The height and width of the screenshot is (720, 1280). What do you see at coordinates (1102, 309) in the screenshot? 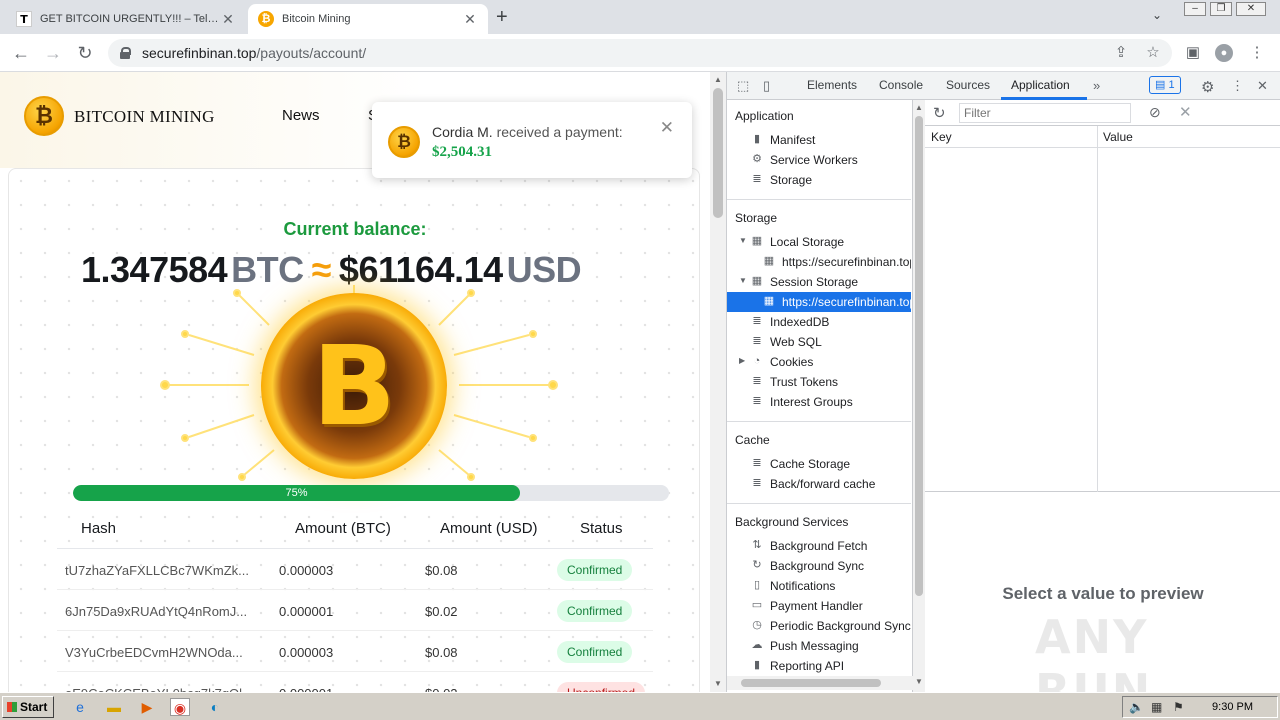
I see `key-value-grid: Key Value` at bounding box center [1102, 309].